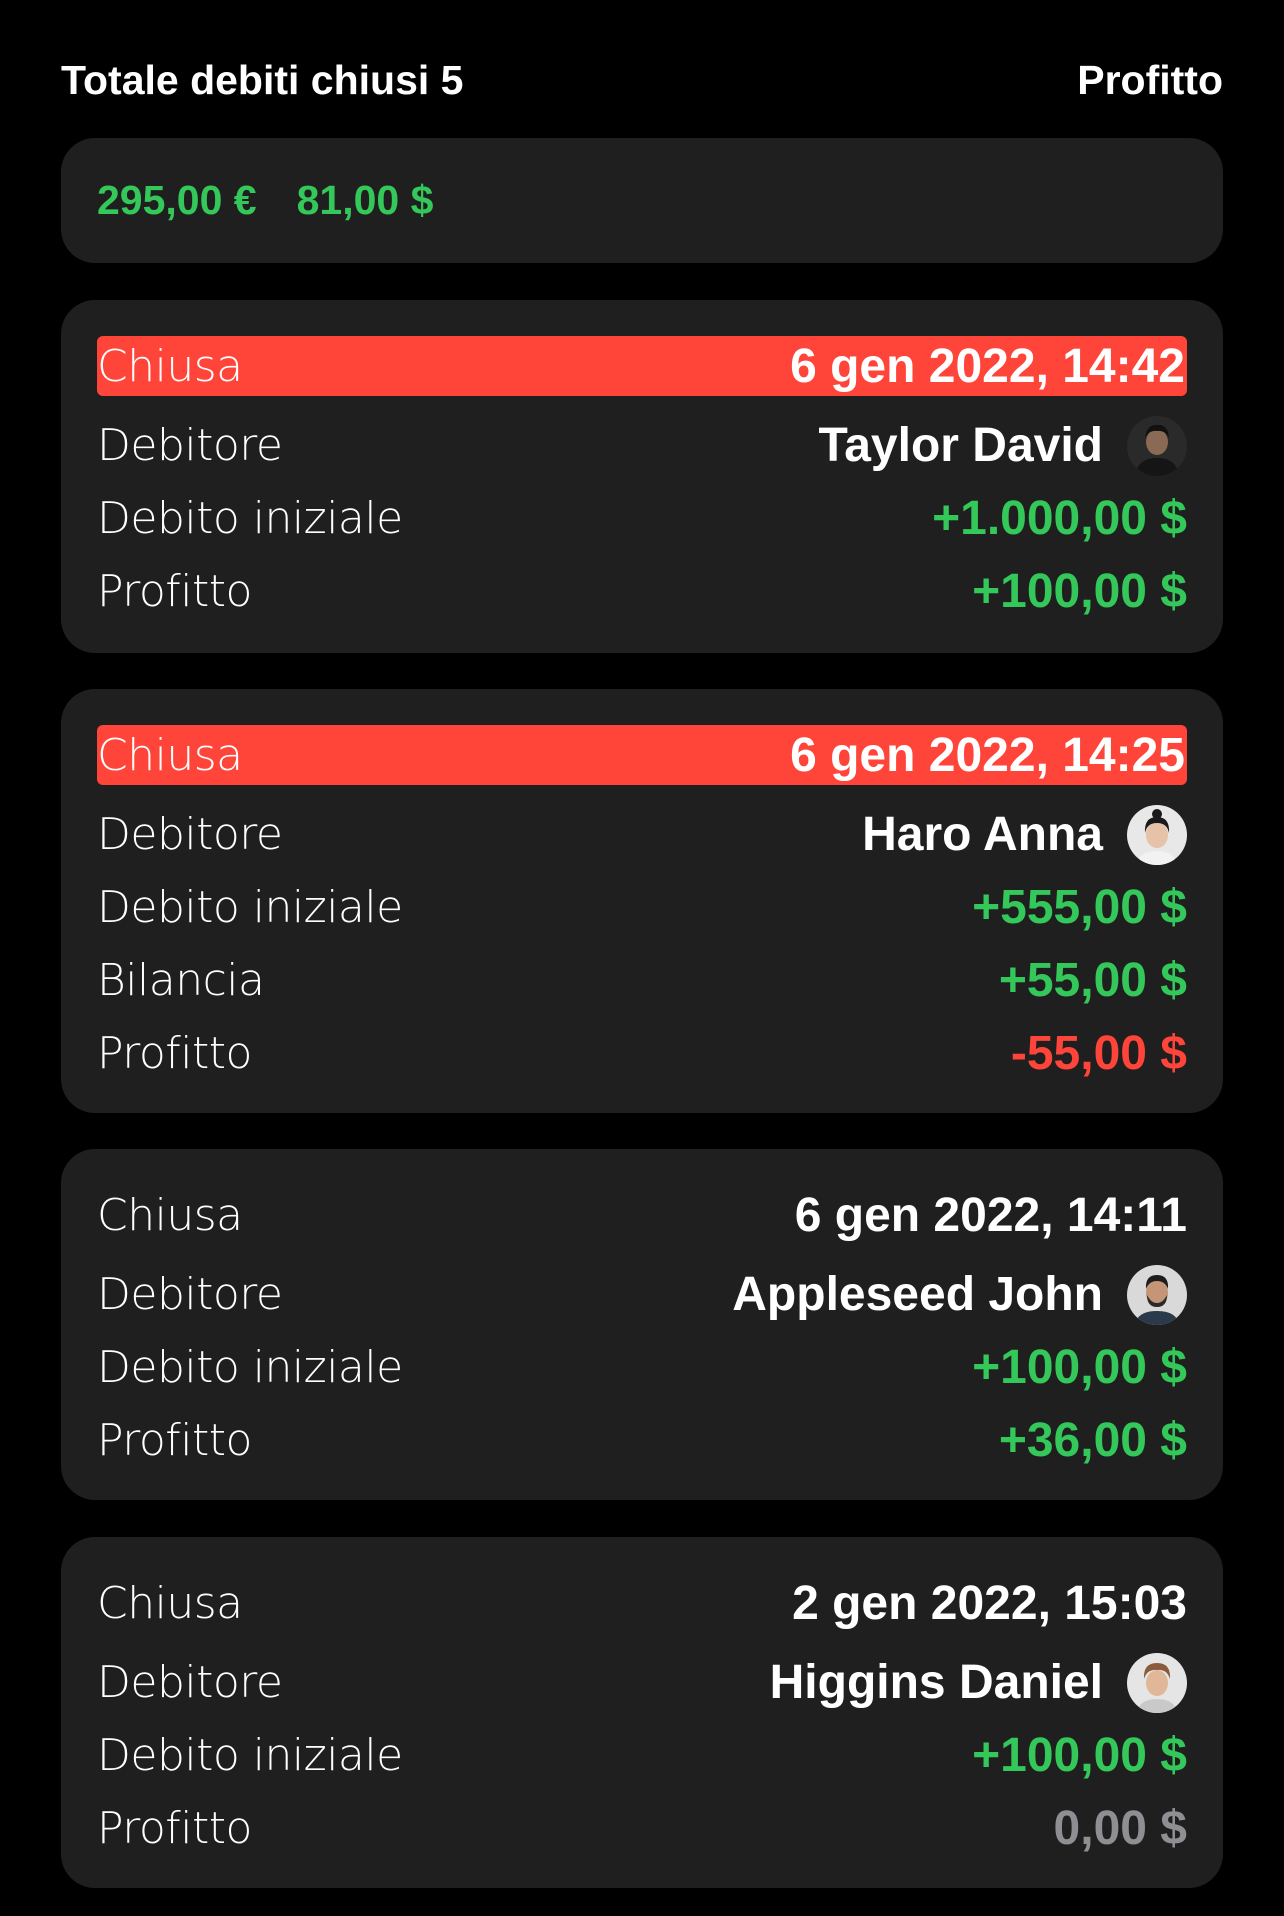 The height and width of the screenshot is (1916, 1284). What do you see at coordinates (1157, 1682) in the screenshot?
I see `avatar-man-light-icon` at bounding box center [1157, 1682].